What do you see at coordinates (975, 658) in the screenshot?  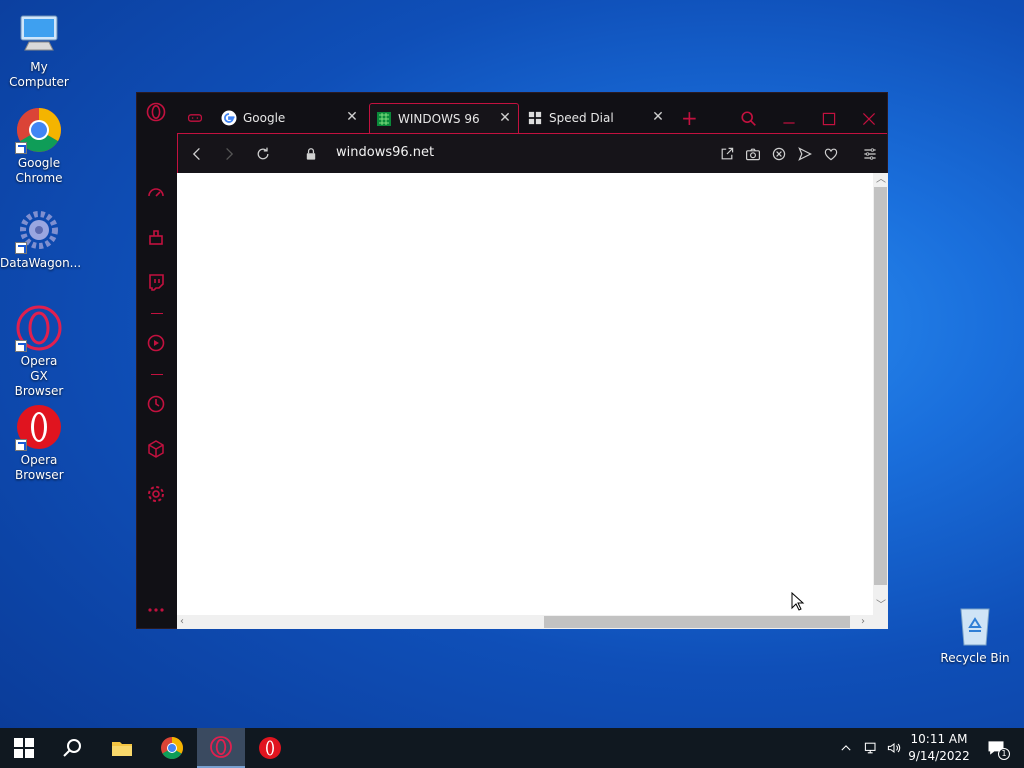 I see `desktop-icon-label: Recycle Bin` at bounding box center [975, 658].